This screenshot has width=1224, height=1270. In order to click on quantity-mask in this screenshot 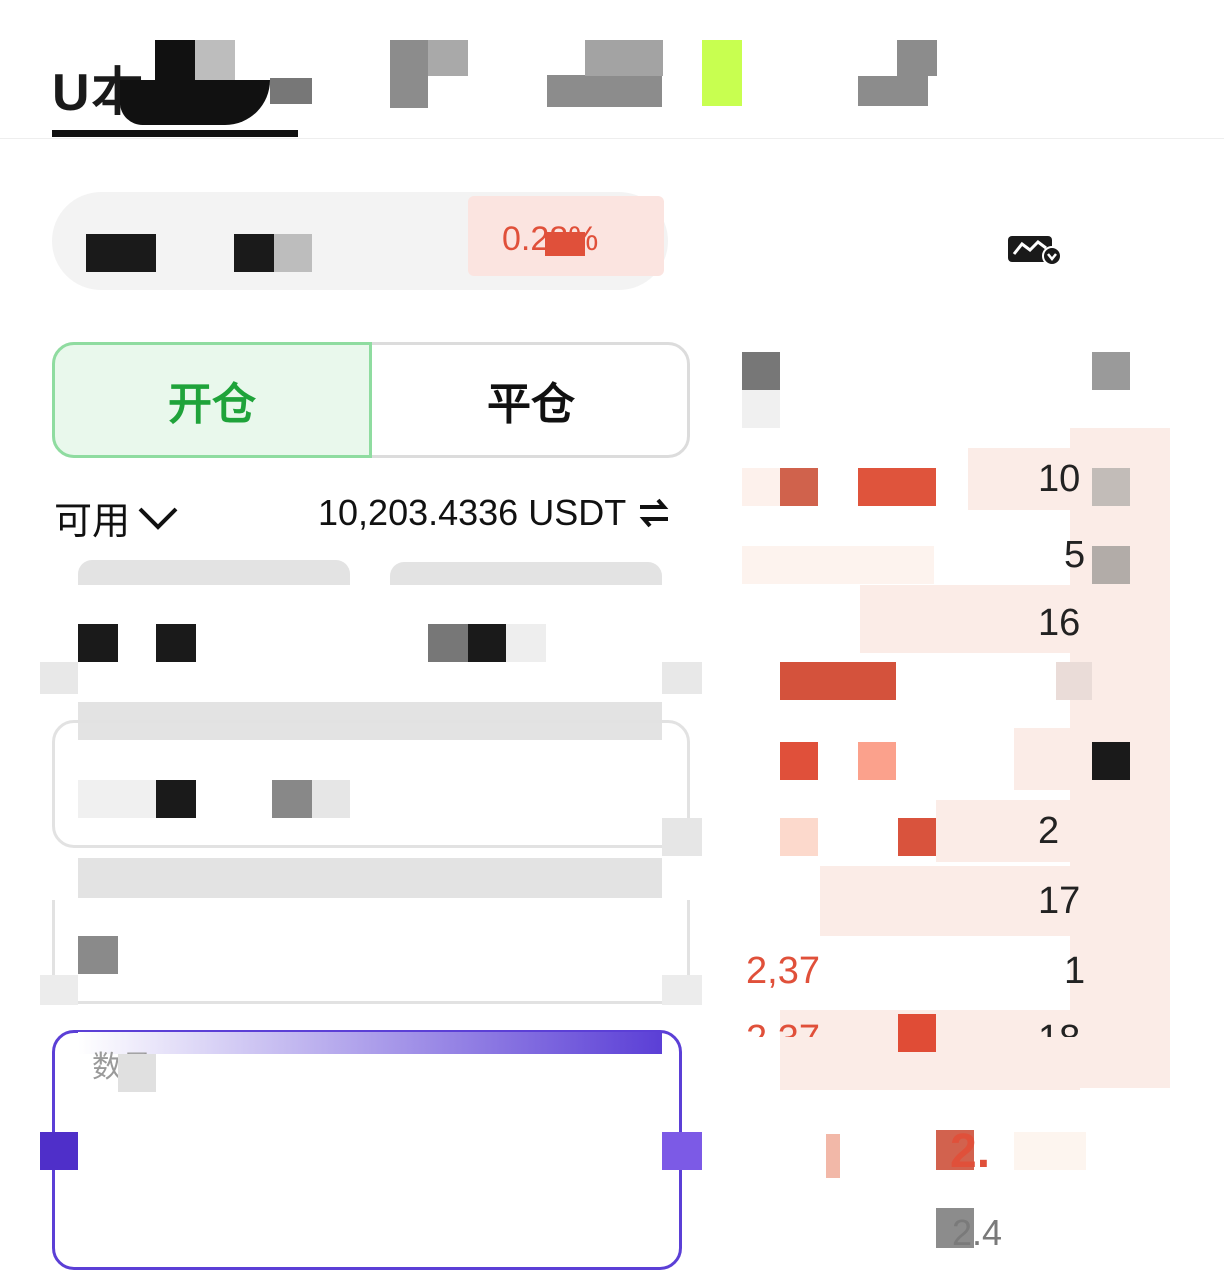, I will do `click(137, 1073)`.